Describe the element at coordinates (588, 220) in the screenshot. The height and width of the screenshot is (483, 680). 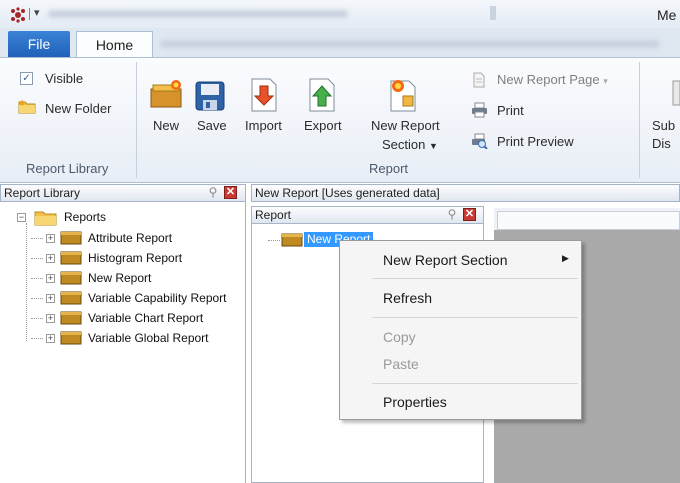
I see `document-inner-tab` at that location.